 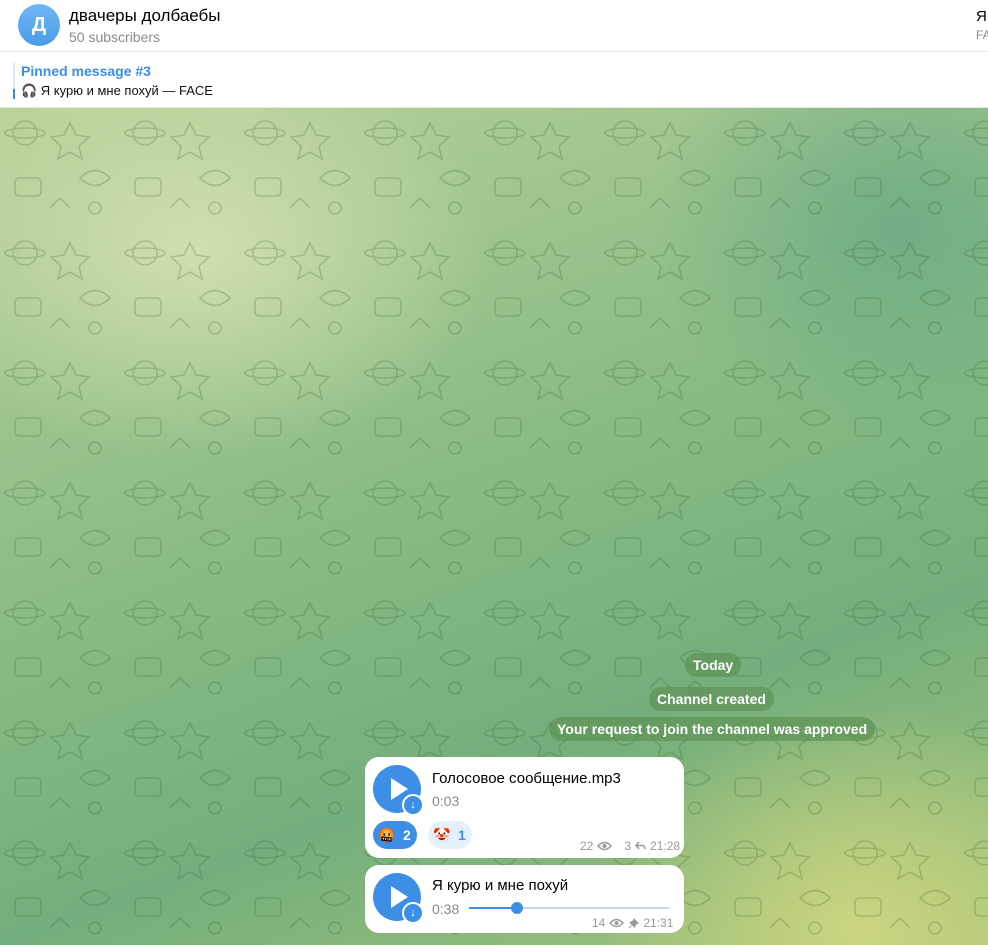 What do you see at coordinates (658, 923) in the screenshot?
I see `message-time: 21:31` at bounding box center [658, 923].